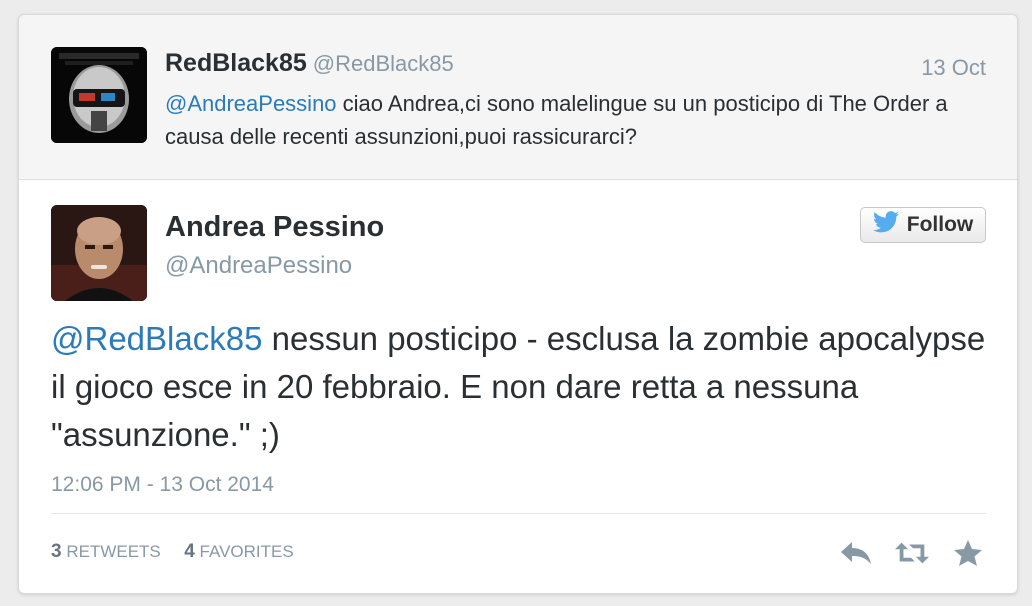  What do you see at coordinates (247, 551) in the screenshot?
I see `favorites-label: FAVORITES` at bounding box center [247, 551].